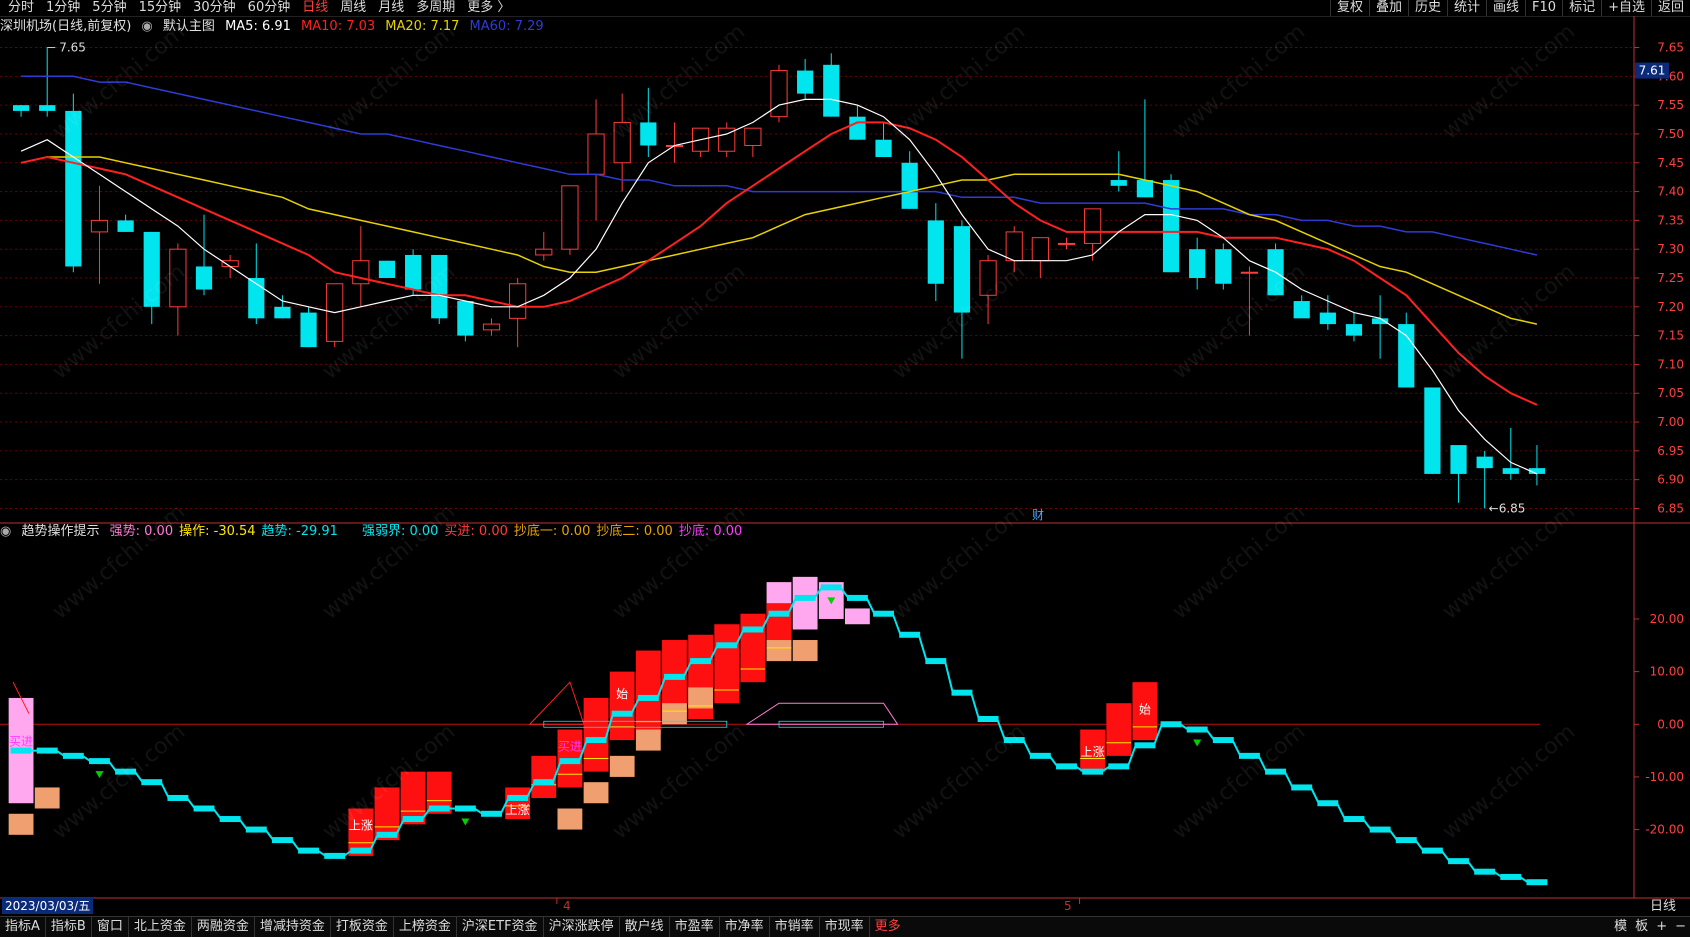 The width and height of the screenshot is (1690, 937). I want to click on bottom-control-1: 板, so click(1641, 927).